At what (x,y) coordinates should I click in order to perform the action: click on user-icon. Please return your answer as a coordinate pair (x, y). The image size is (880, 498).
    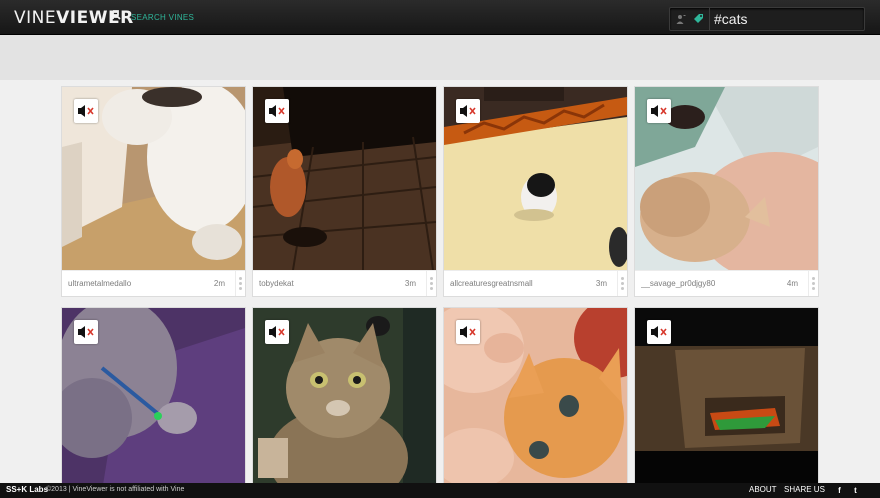
    Looking at the image, I should click on (681, 19).